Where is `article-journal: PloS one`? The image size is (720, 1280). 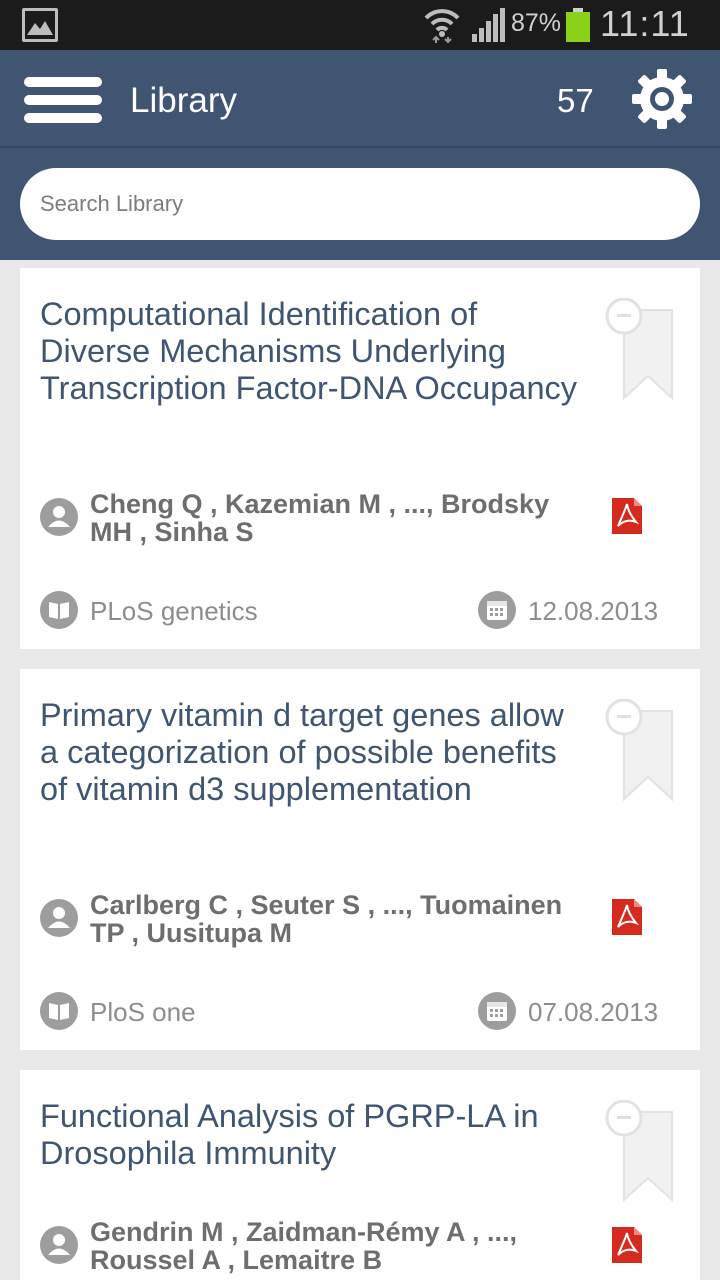
article-journal: PloS one is located at coordinates (143, 1012).